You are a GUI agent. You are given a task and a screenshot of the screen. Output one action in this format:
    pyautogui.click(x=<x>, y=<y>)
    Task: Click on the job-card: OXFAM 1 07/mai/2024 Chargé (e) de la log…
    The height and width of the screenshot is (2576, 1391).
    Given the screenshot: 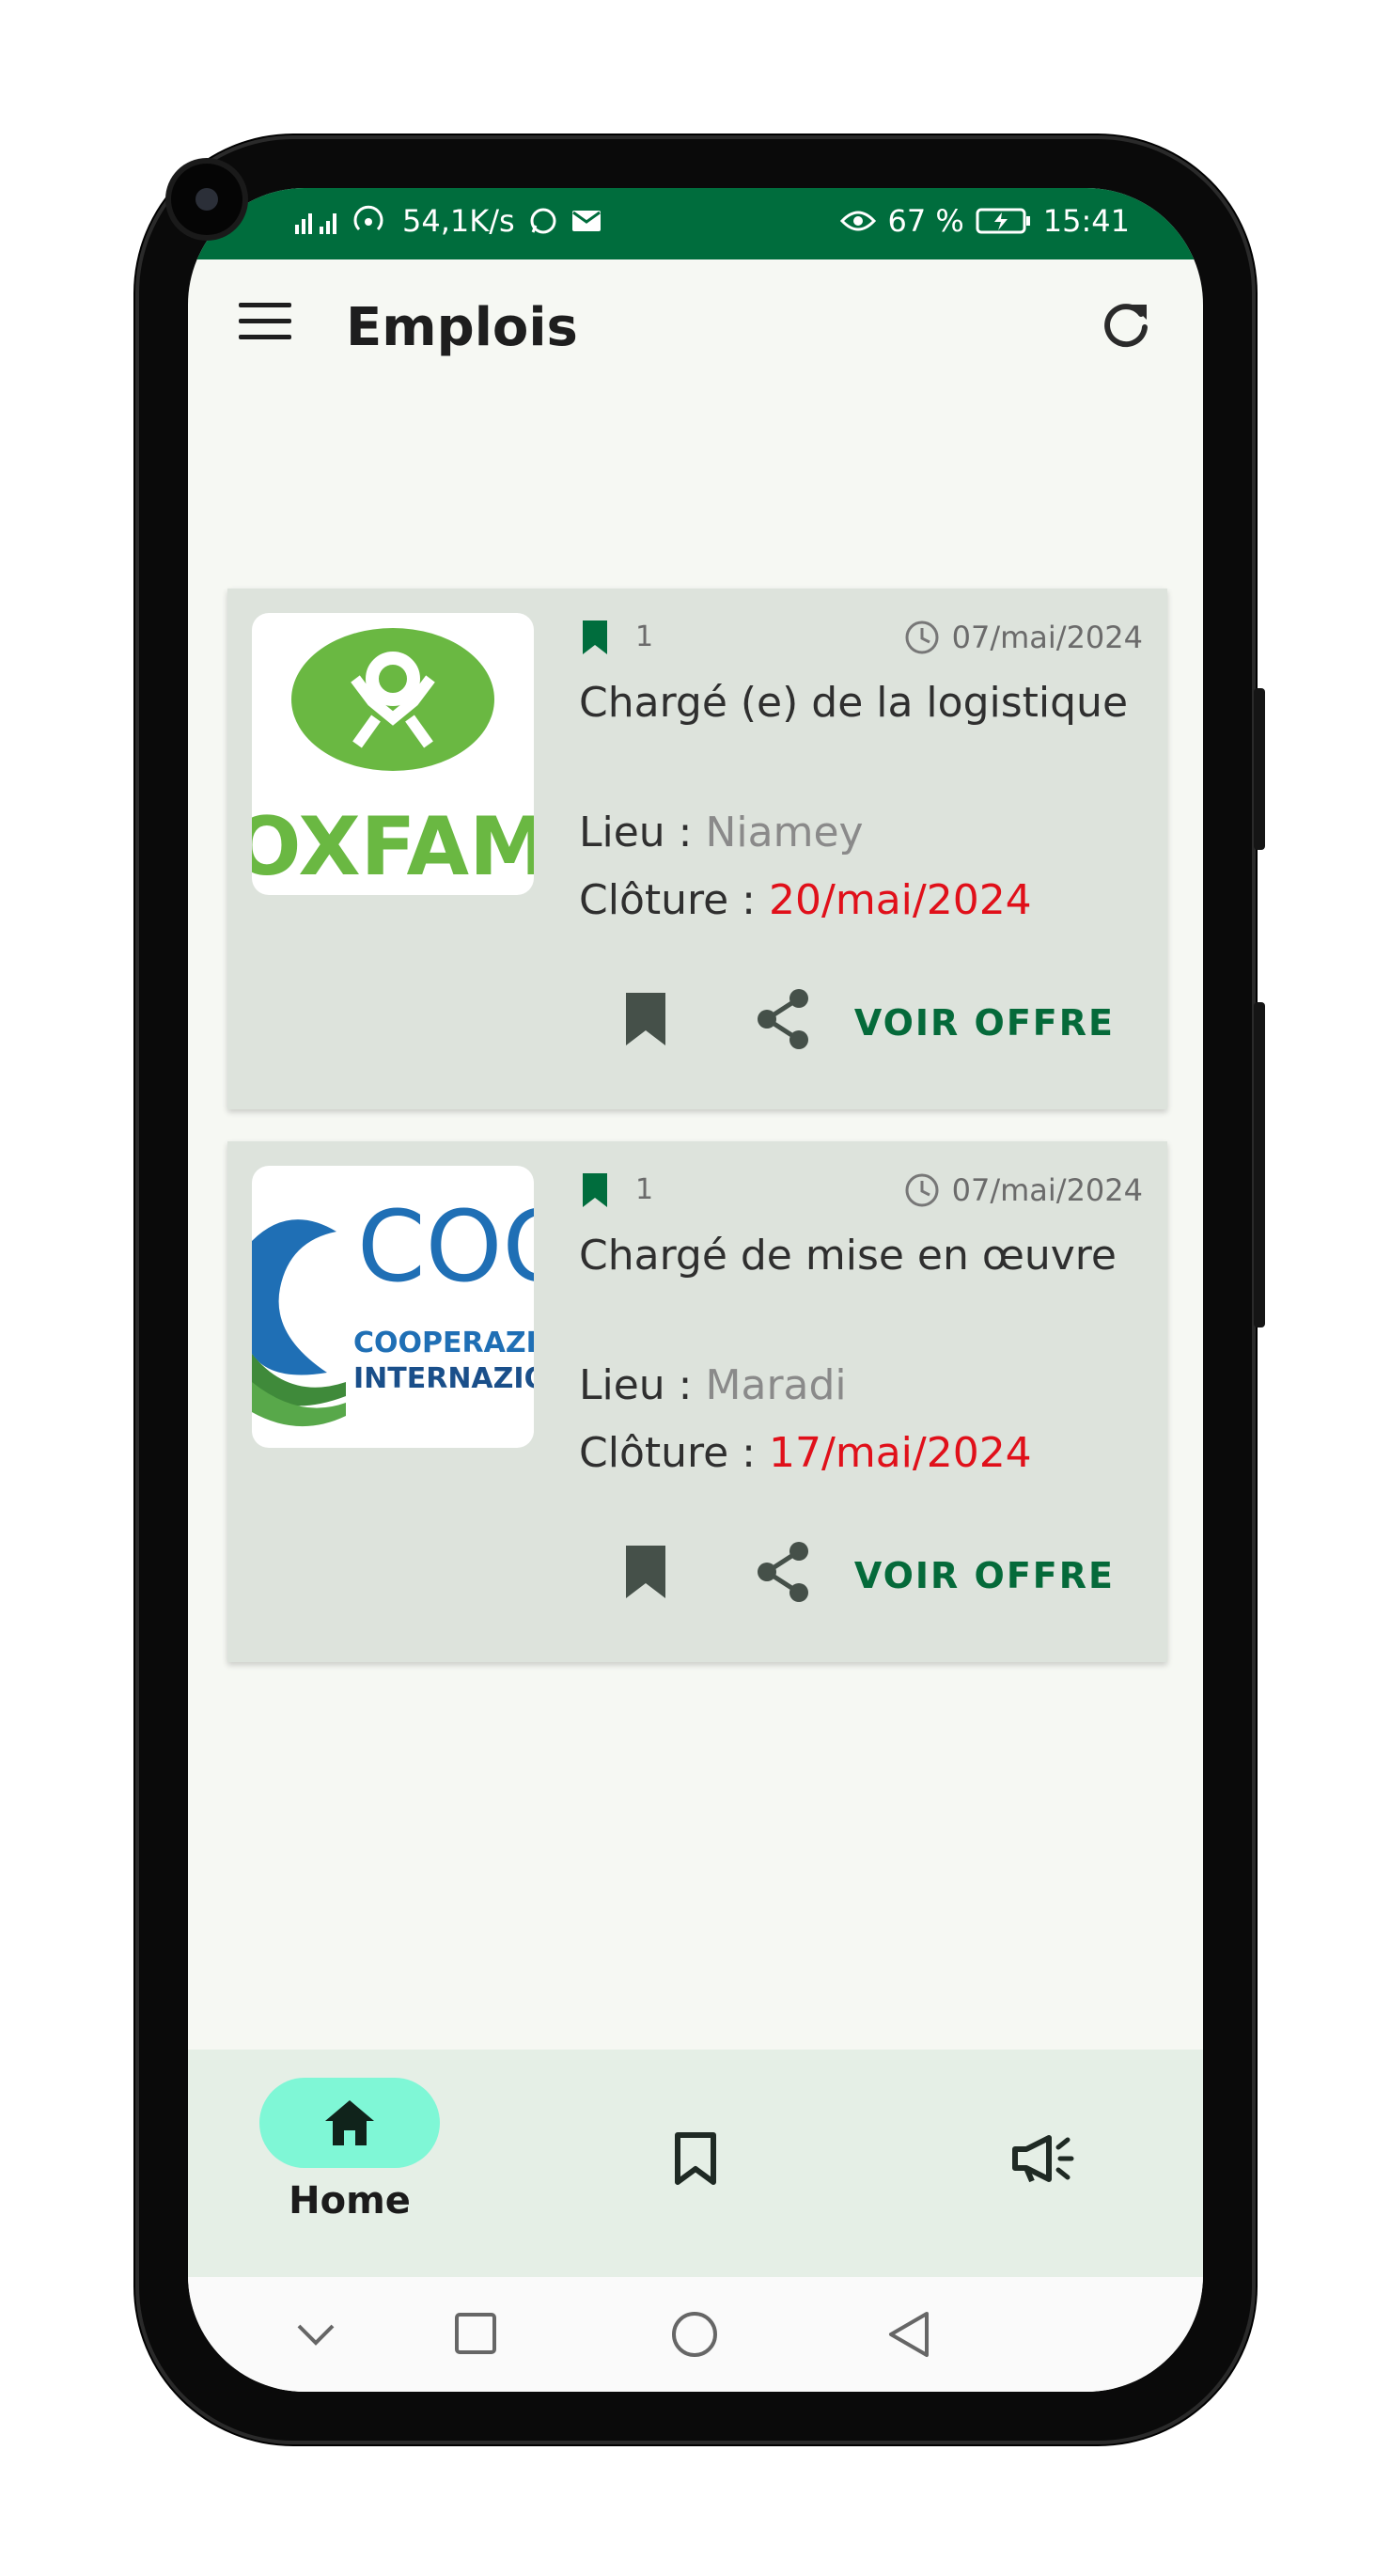 What is the action you would take?
    pyautogui.click(x=697, y=849)
    